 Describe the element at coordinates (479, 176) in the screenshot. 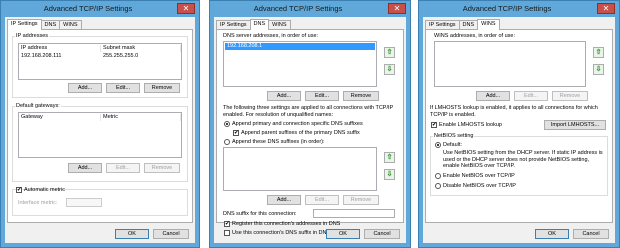

I see `netbios-enable-label: Enable NetBIOS over TCP/IP` at that location.